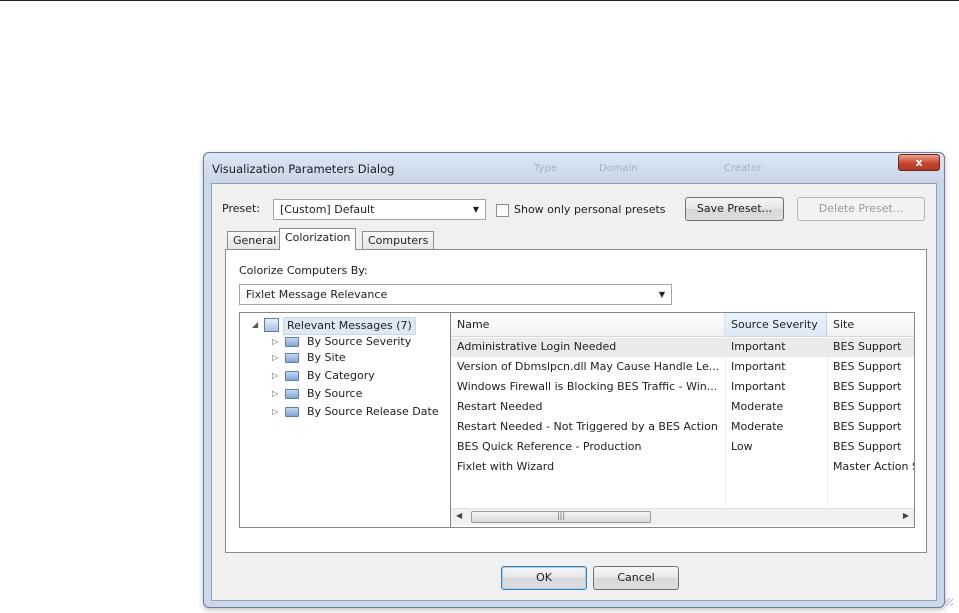 The height and width of the screenshot is (613, 959). What do you see at coordinates (255, 325) in the screenshot?
I see `expanded-triangle-icon: ◢` at bounding box center [255, 325].